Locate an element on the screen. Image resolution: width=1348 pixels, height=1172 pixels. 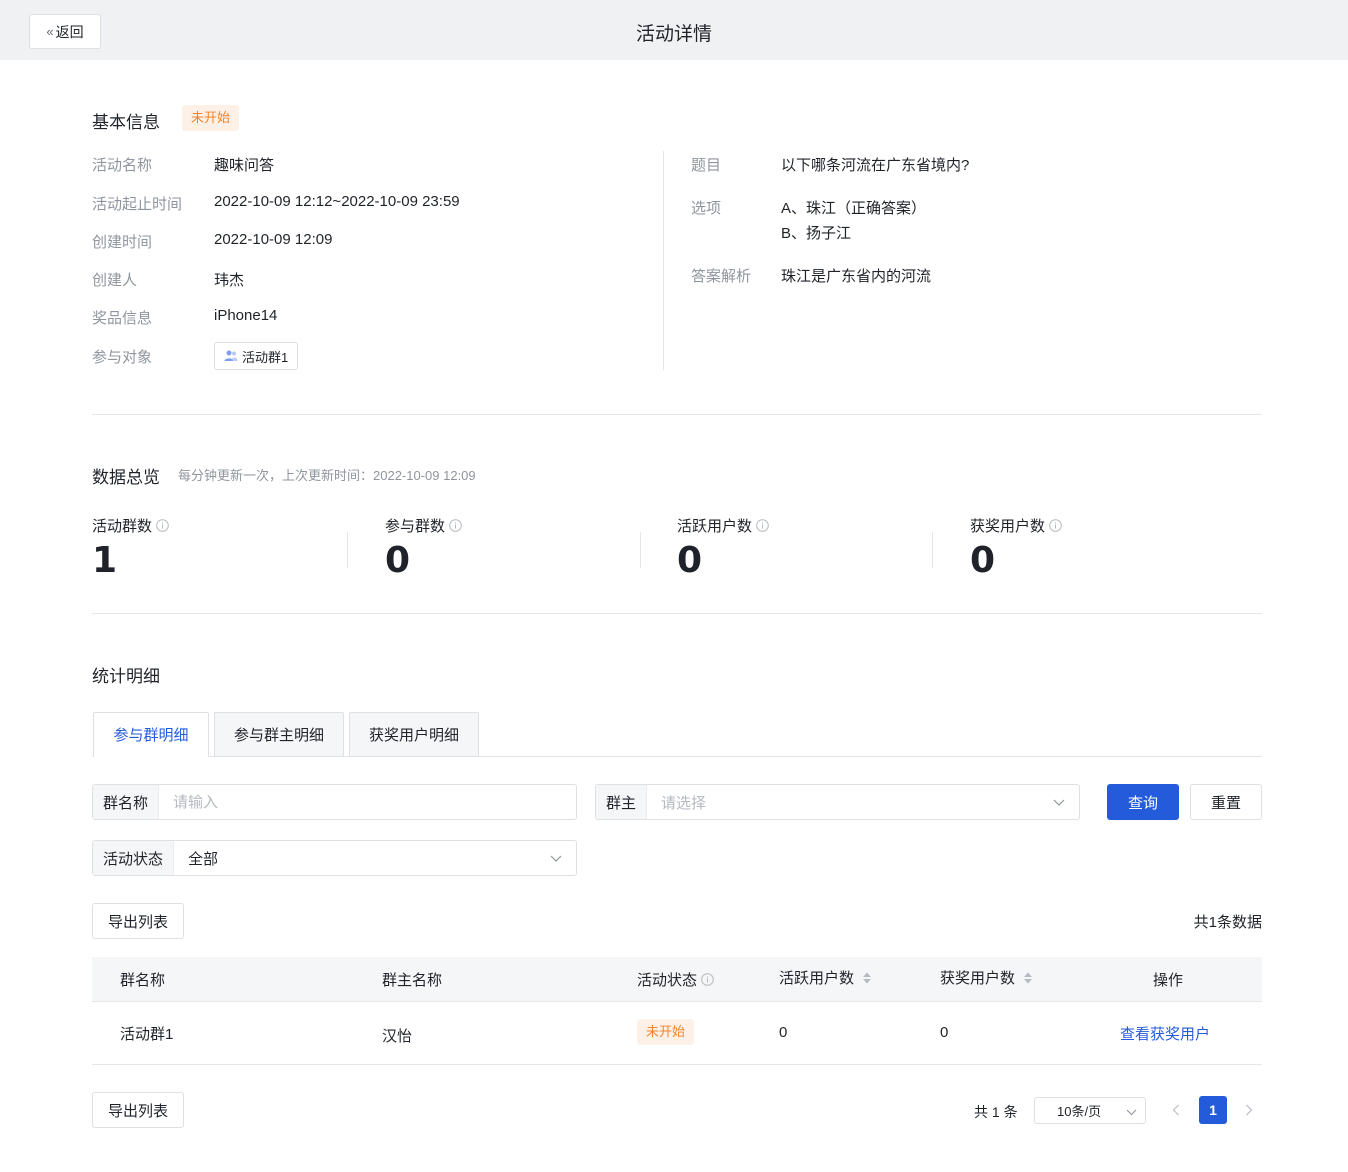
group-name-label: 群名称 is located at coordinates (126, 802).